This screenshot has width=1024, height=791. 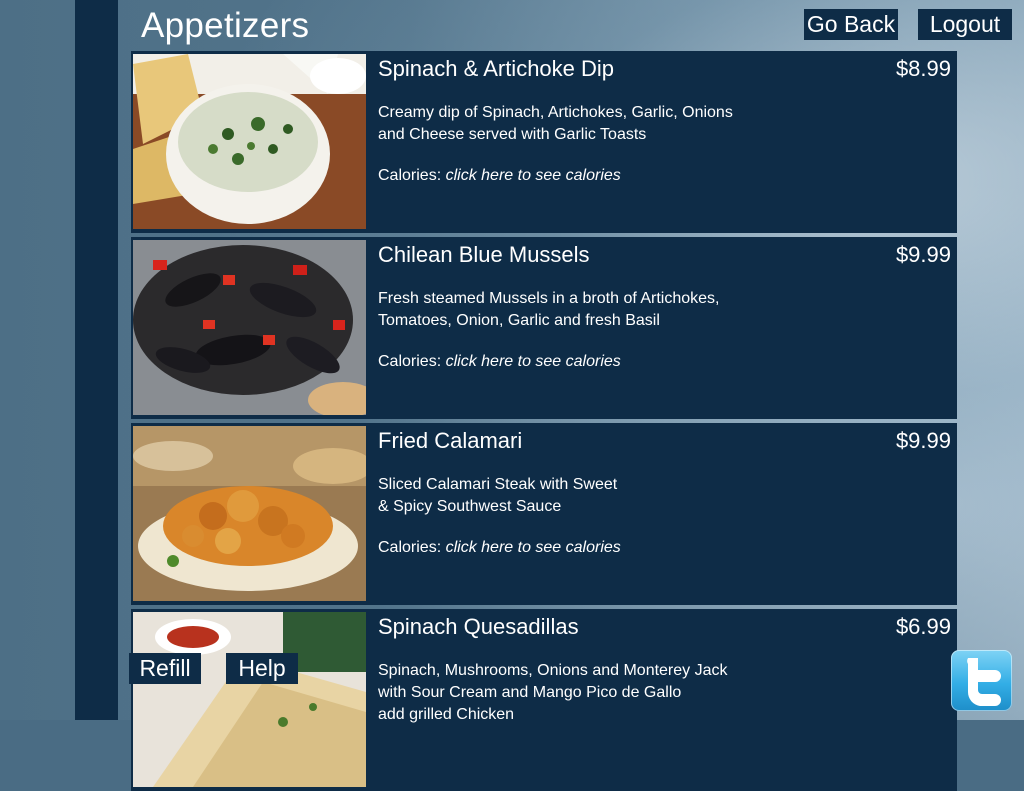 I want to click on dish-photo-mussels, so click(x=249, y=327).